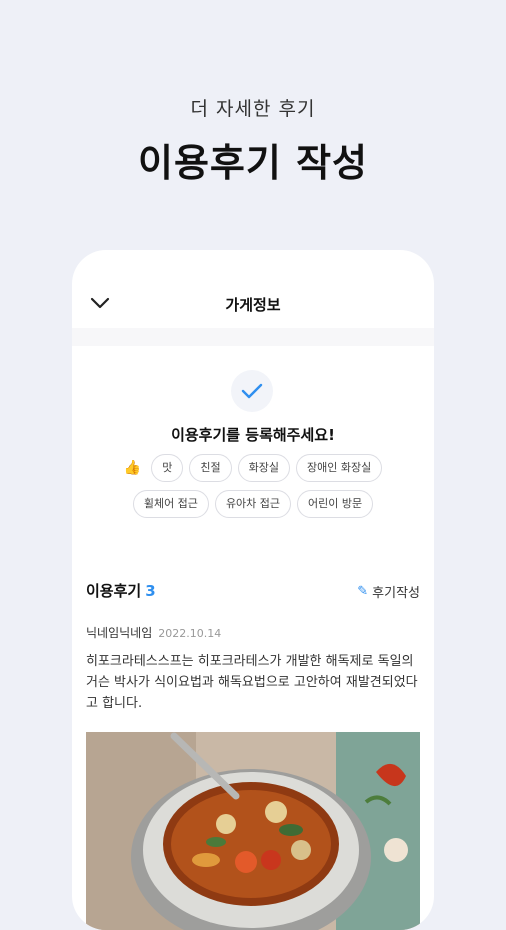 Image resolution: width=506 pixels, height=930 pixels. What do you see at coordinates (114, 591) in the screenshot?
I see `reviews-title: 이용후기` at bounding box center [114, 591].